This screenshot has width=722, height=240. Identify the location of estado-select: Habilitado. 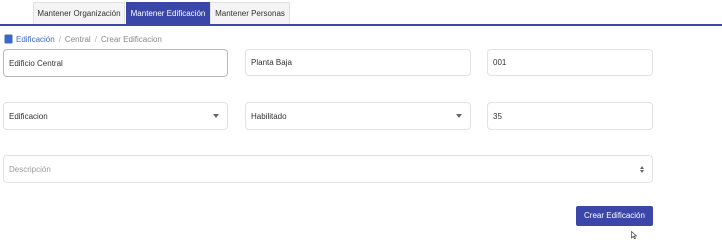
(358, 116).